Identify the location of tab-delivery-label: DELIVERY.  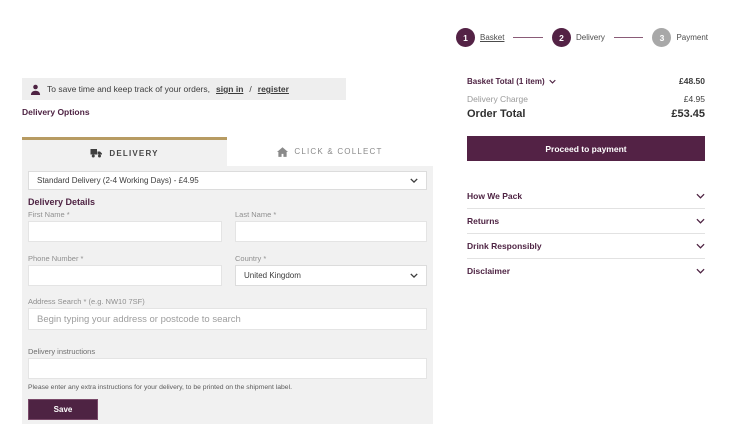
(134, 153).